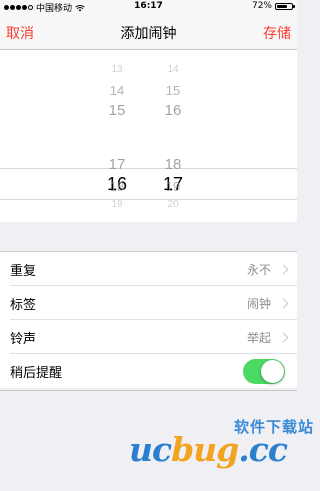  Describe the element at coordinates (117, 90) in the screenshot. I see `hour-option: 14` at that location.